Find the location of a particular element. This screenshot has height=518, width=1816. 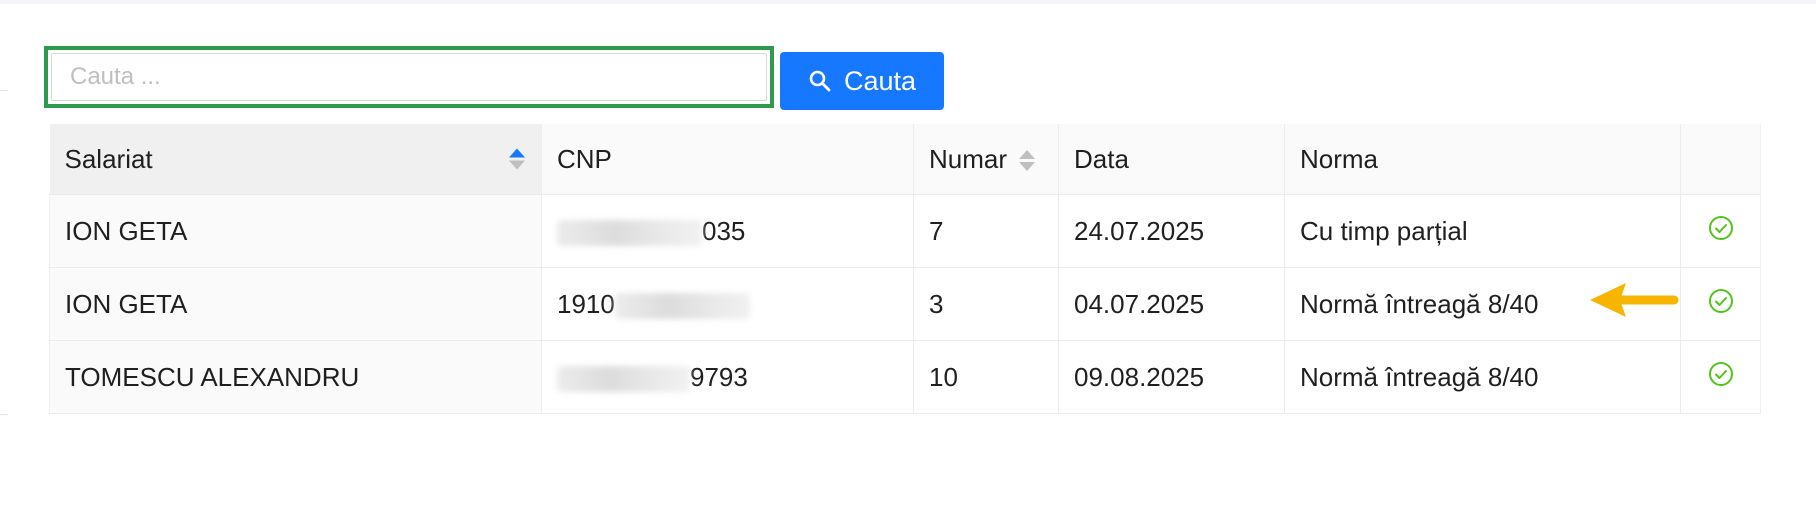

cell-numar: 3 is located at coordinates (986, 304).